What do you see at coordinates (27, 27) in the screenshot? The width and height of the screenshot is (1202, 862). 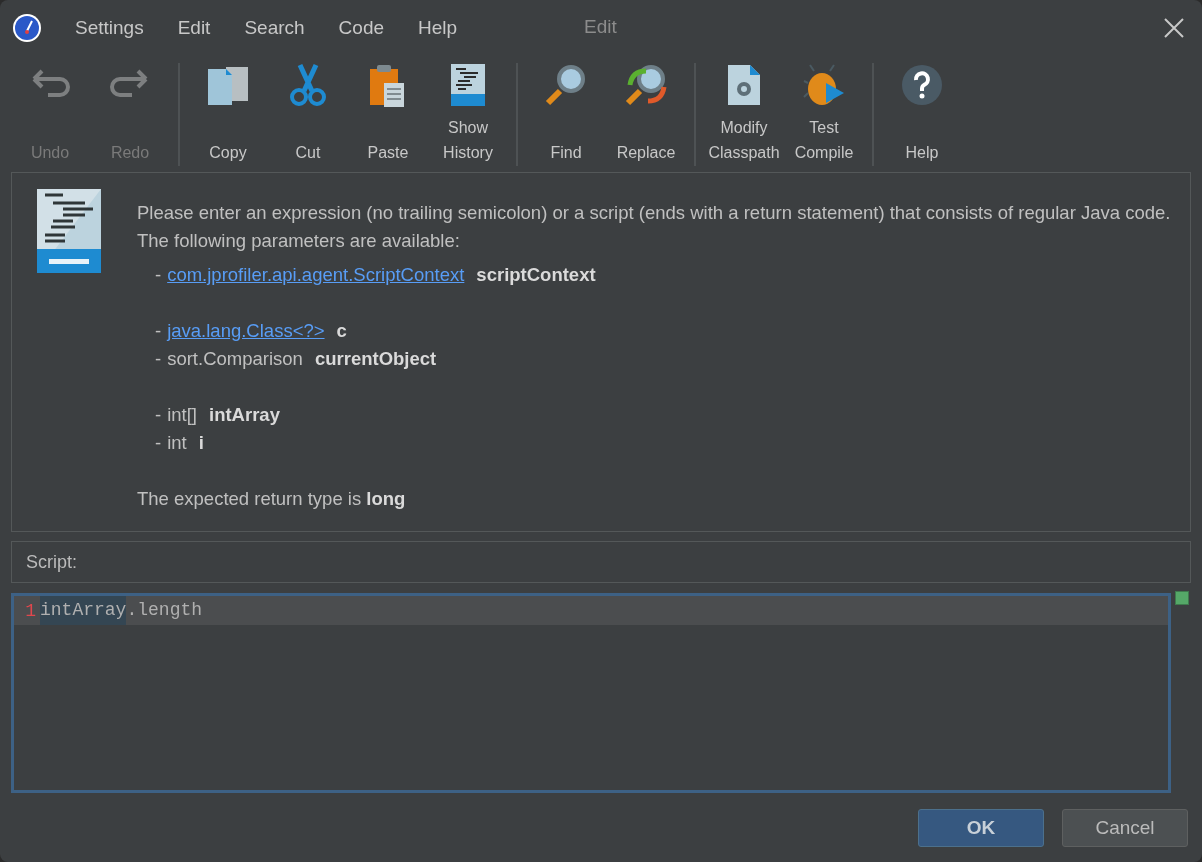 I see `app-logo-icon` at bounding box center [27, 27].